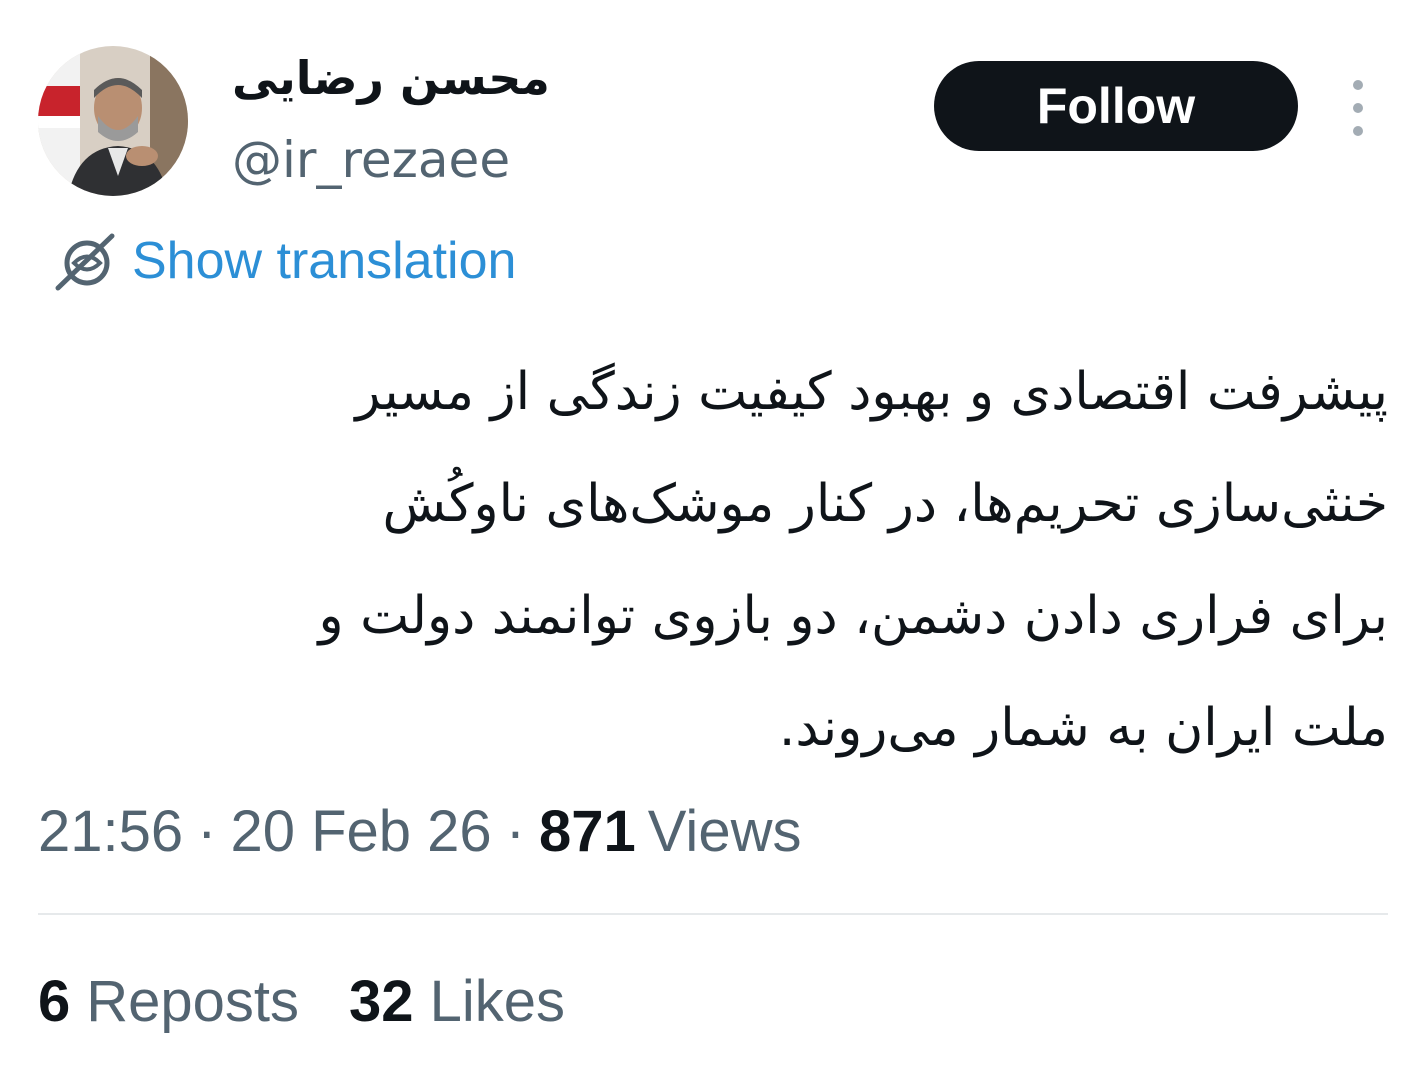 The image size is (1414, 1073). What do you see at coordinates (193, 1001) in the screenshot?
I see `reposts-label: Reposts` at bounding box center [193, 1001].